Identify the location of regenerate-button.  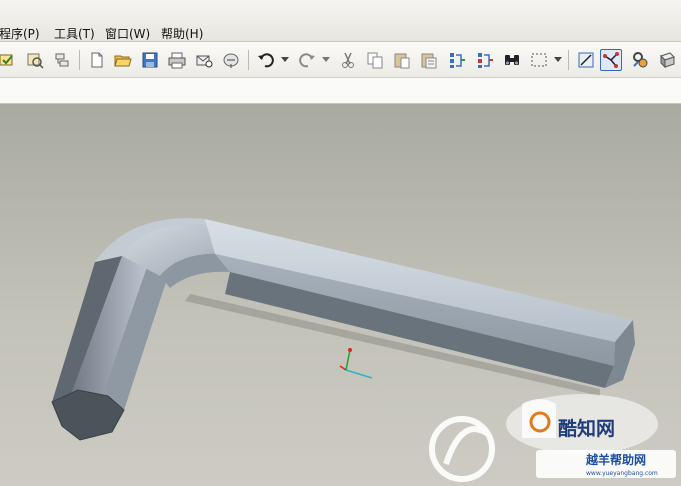
(457, 60).